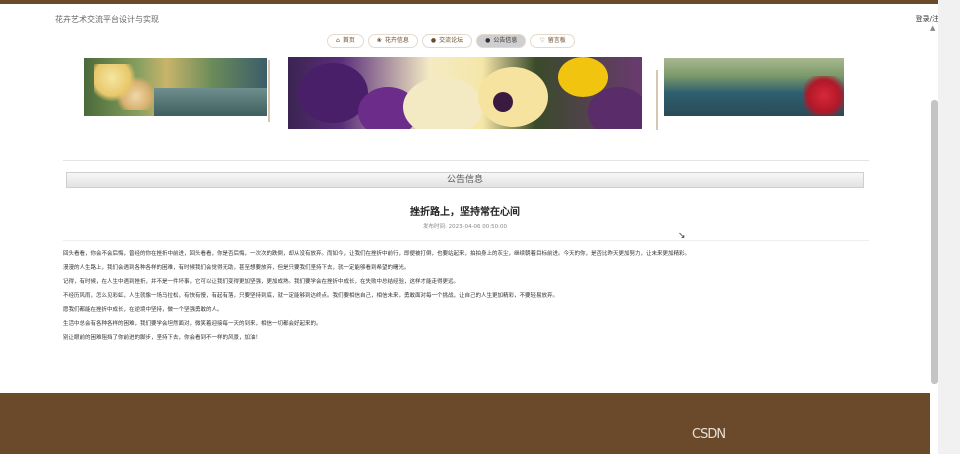  Describe the element at coordinates (552, 41) in the screenshot. I see `nav-item-message: ♡ 留言板` at that location.